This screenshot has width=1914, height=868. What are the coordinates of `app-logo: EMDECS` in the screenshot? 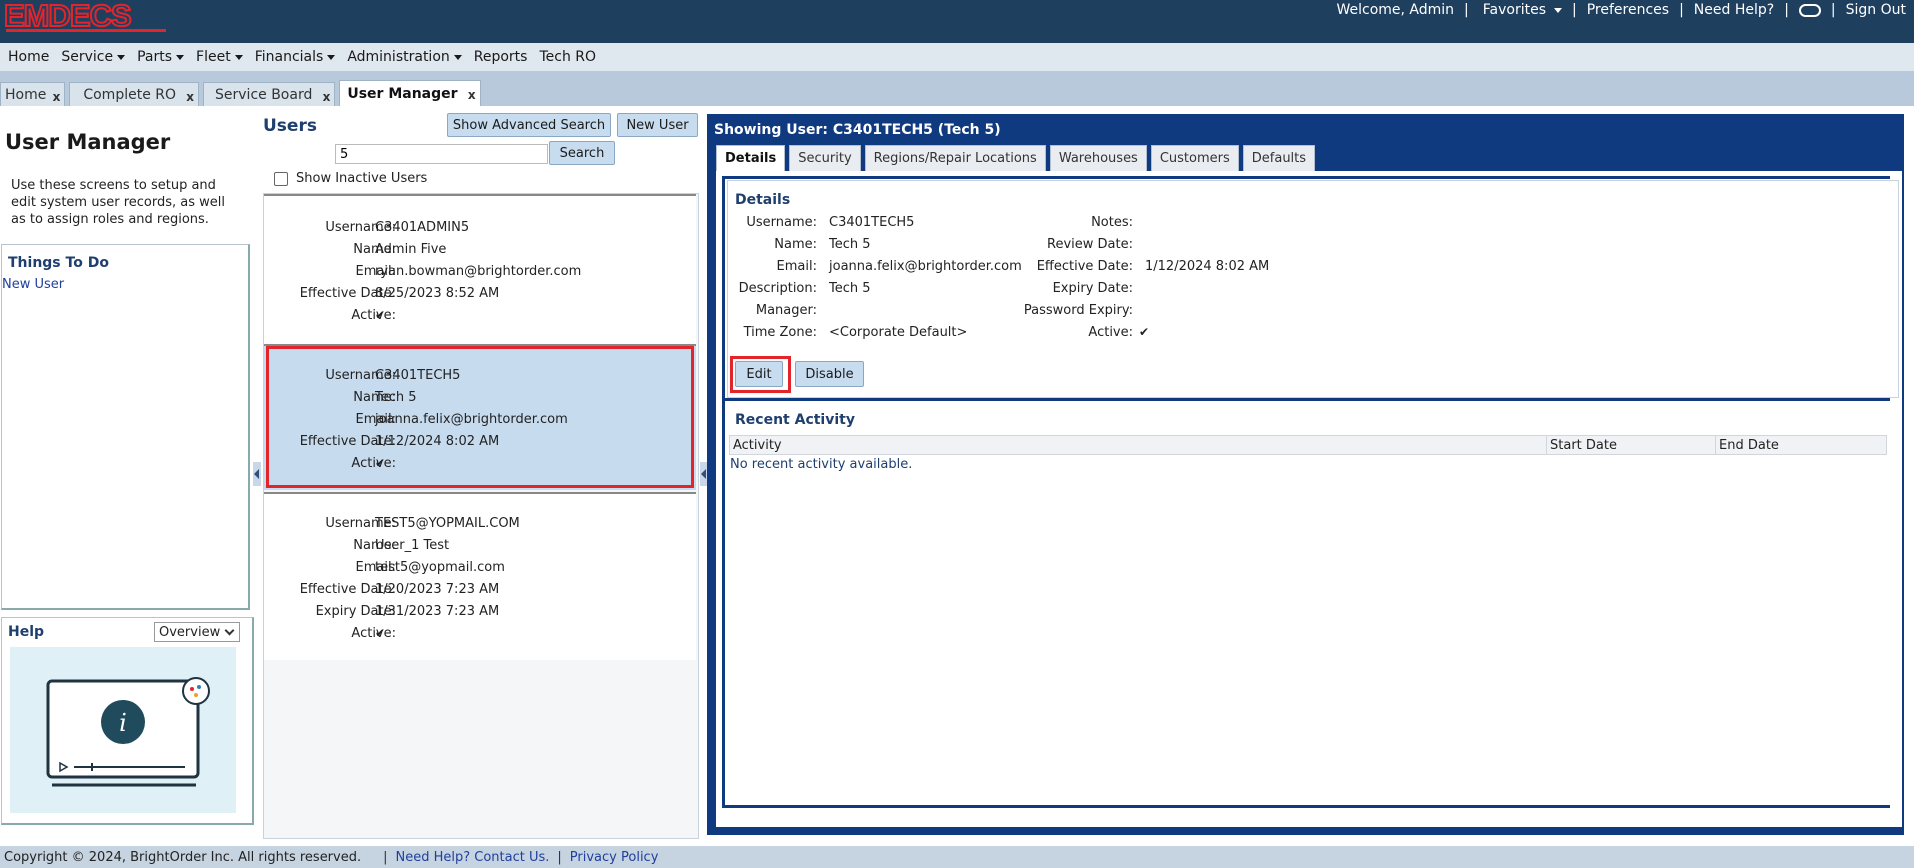 It's located at (68, 16).